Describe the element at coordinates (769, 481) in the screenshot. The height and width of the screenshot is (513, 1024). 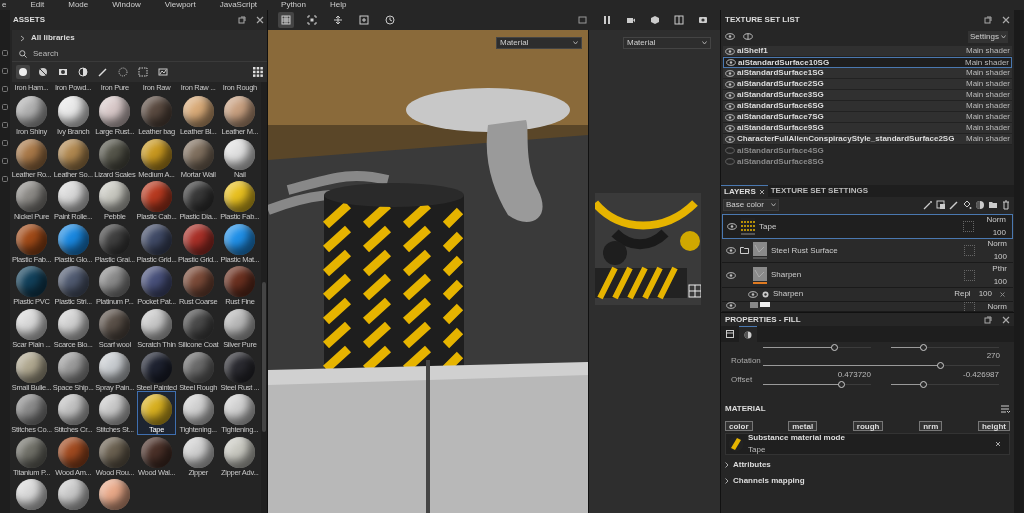
I see `section-header: Channels mapping` at that location.